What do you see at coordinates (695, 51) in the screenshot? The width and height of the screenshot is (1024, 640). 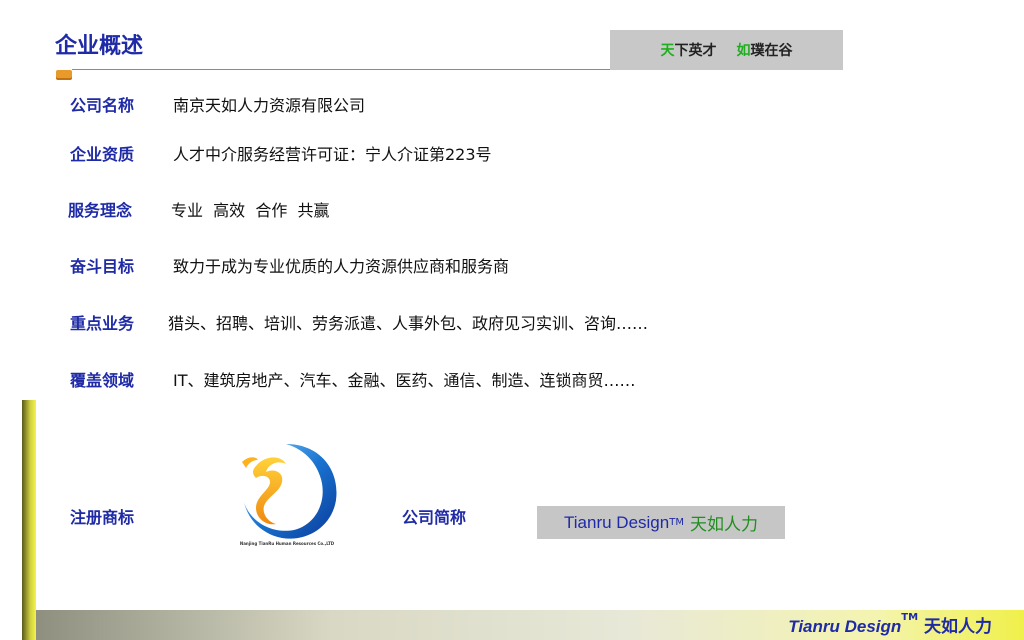 I see `motto-text-1: 下英才` at bounding box center [695, 51].